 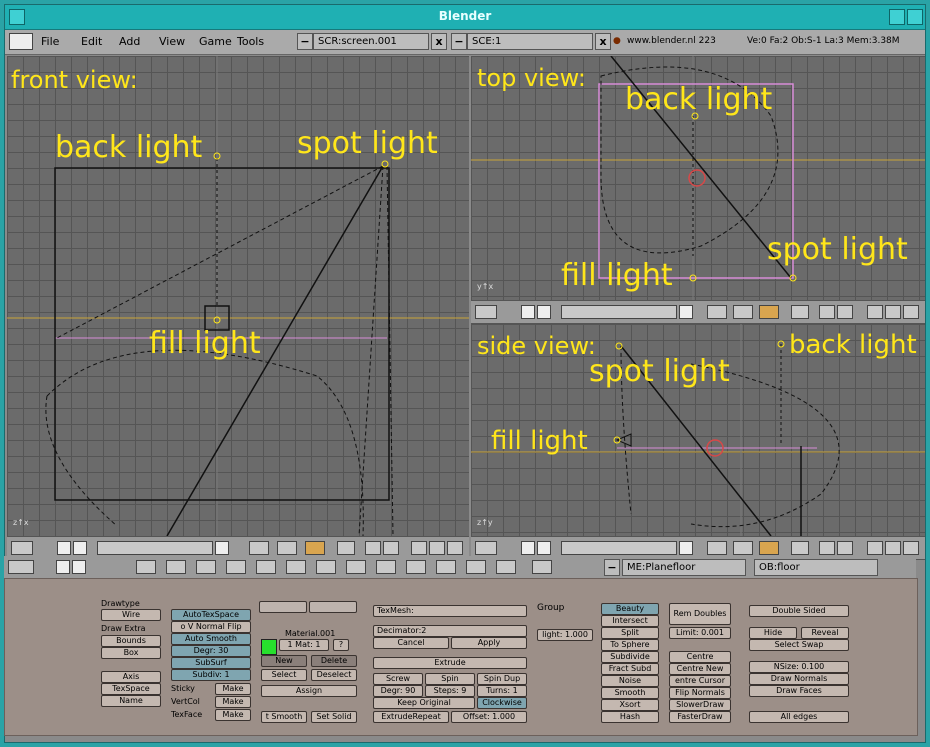 I want to click on draw-faces-button: Draw Faces, so click(x=799, y=691).